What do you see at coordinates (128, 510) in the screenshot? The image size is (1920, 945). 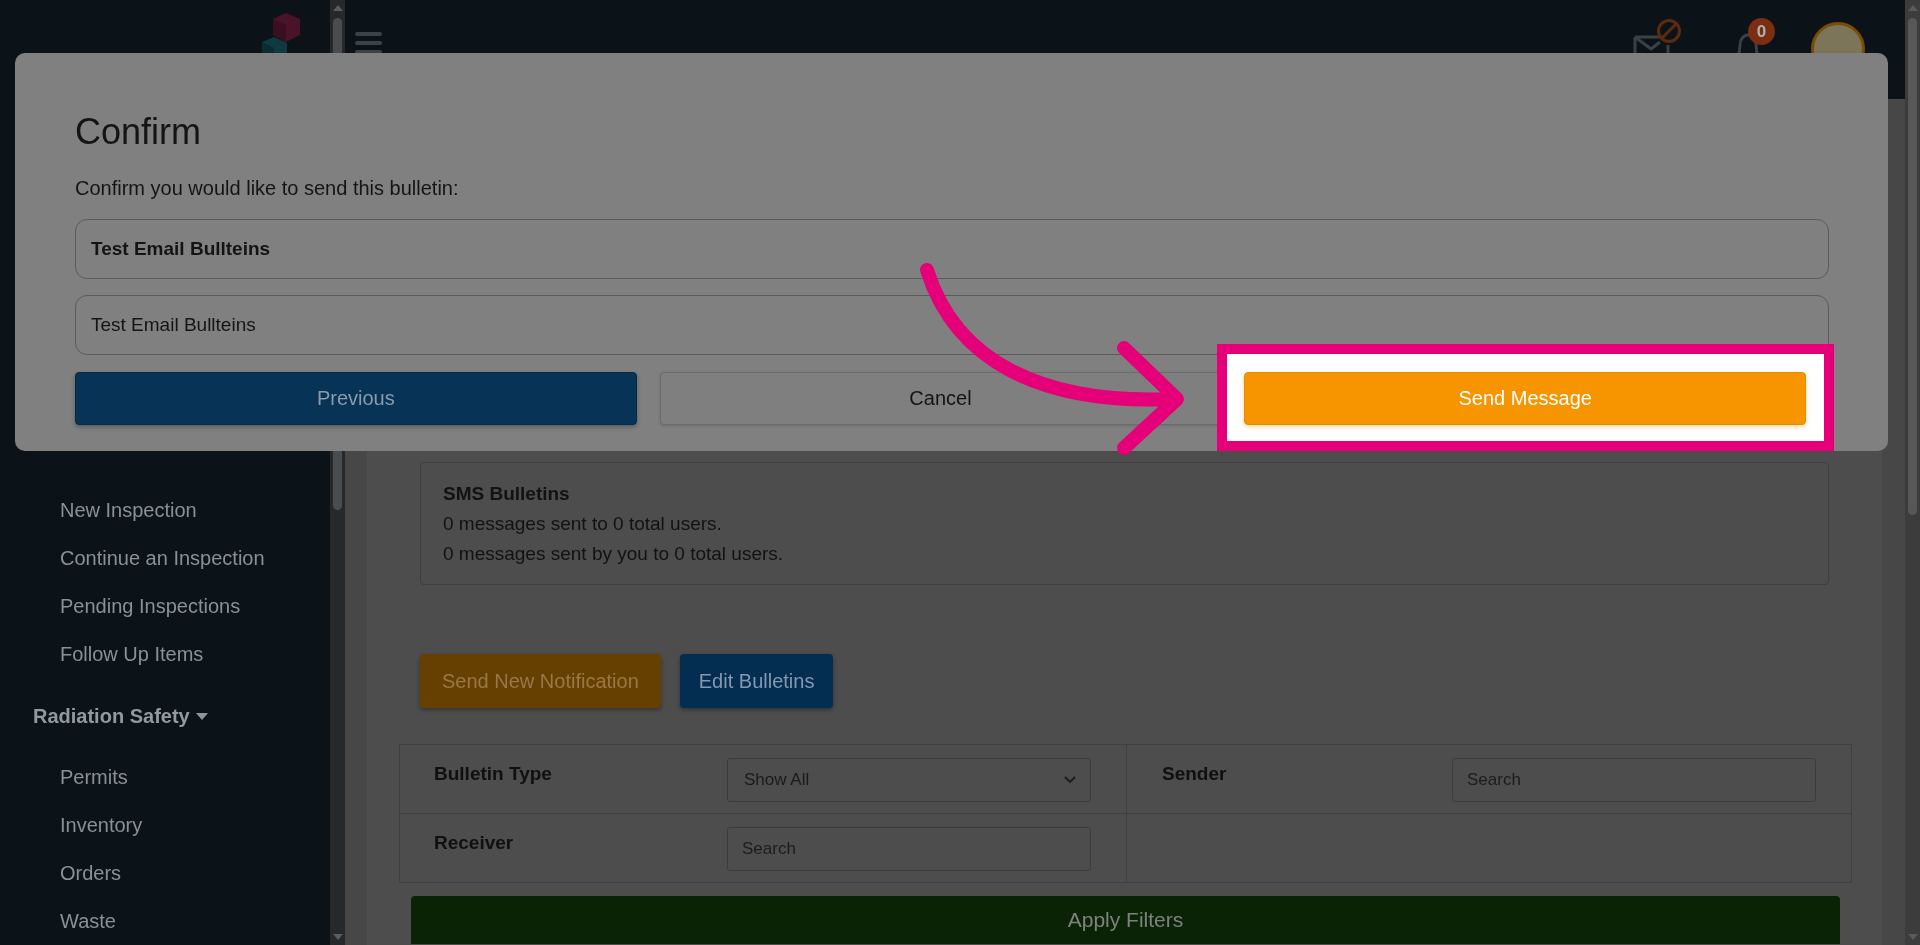 I see `sidebar-link: New Inspection` at bounding box center [128, 510].